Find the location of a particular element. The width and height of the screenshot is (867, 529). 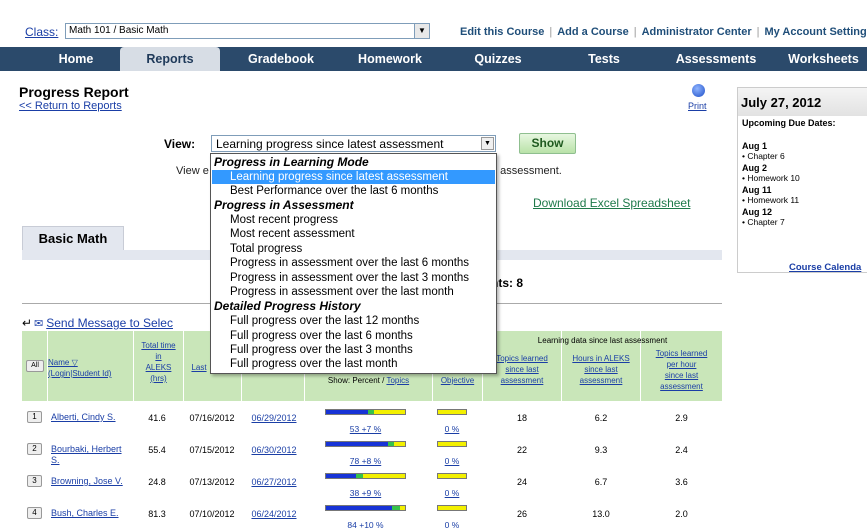

dropdown-option: Total progress is located at coordinates (353, 249).